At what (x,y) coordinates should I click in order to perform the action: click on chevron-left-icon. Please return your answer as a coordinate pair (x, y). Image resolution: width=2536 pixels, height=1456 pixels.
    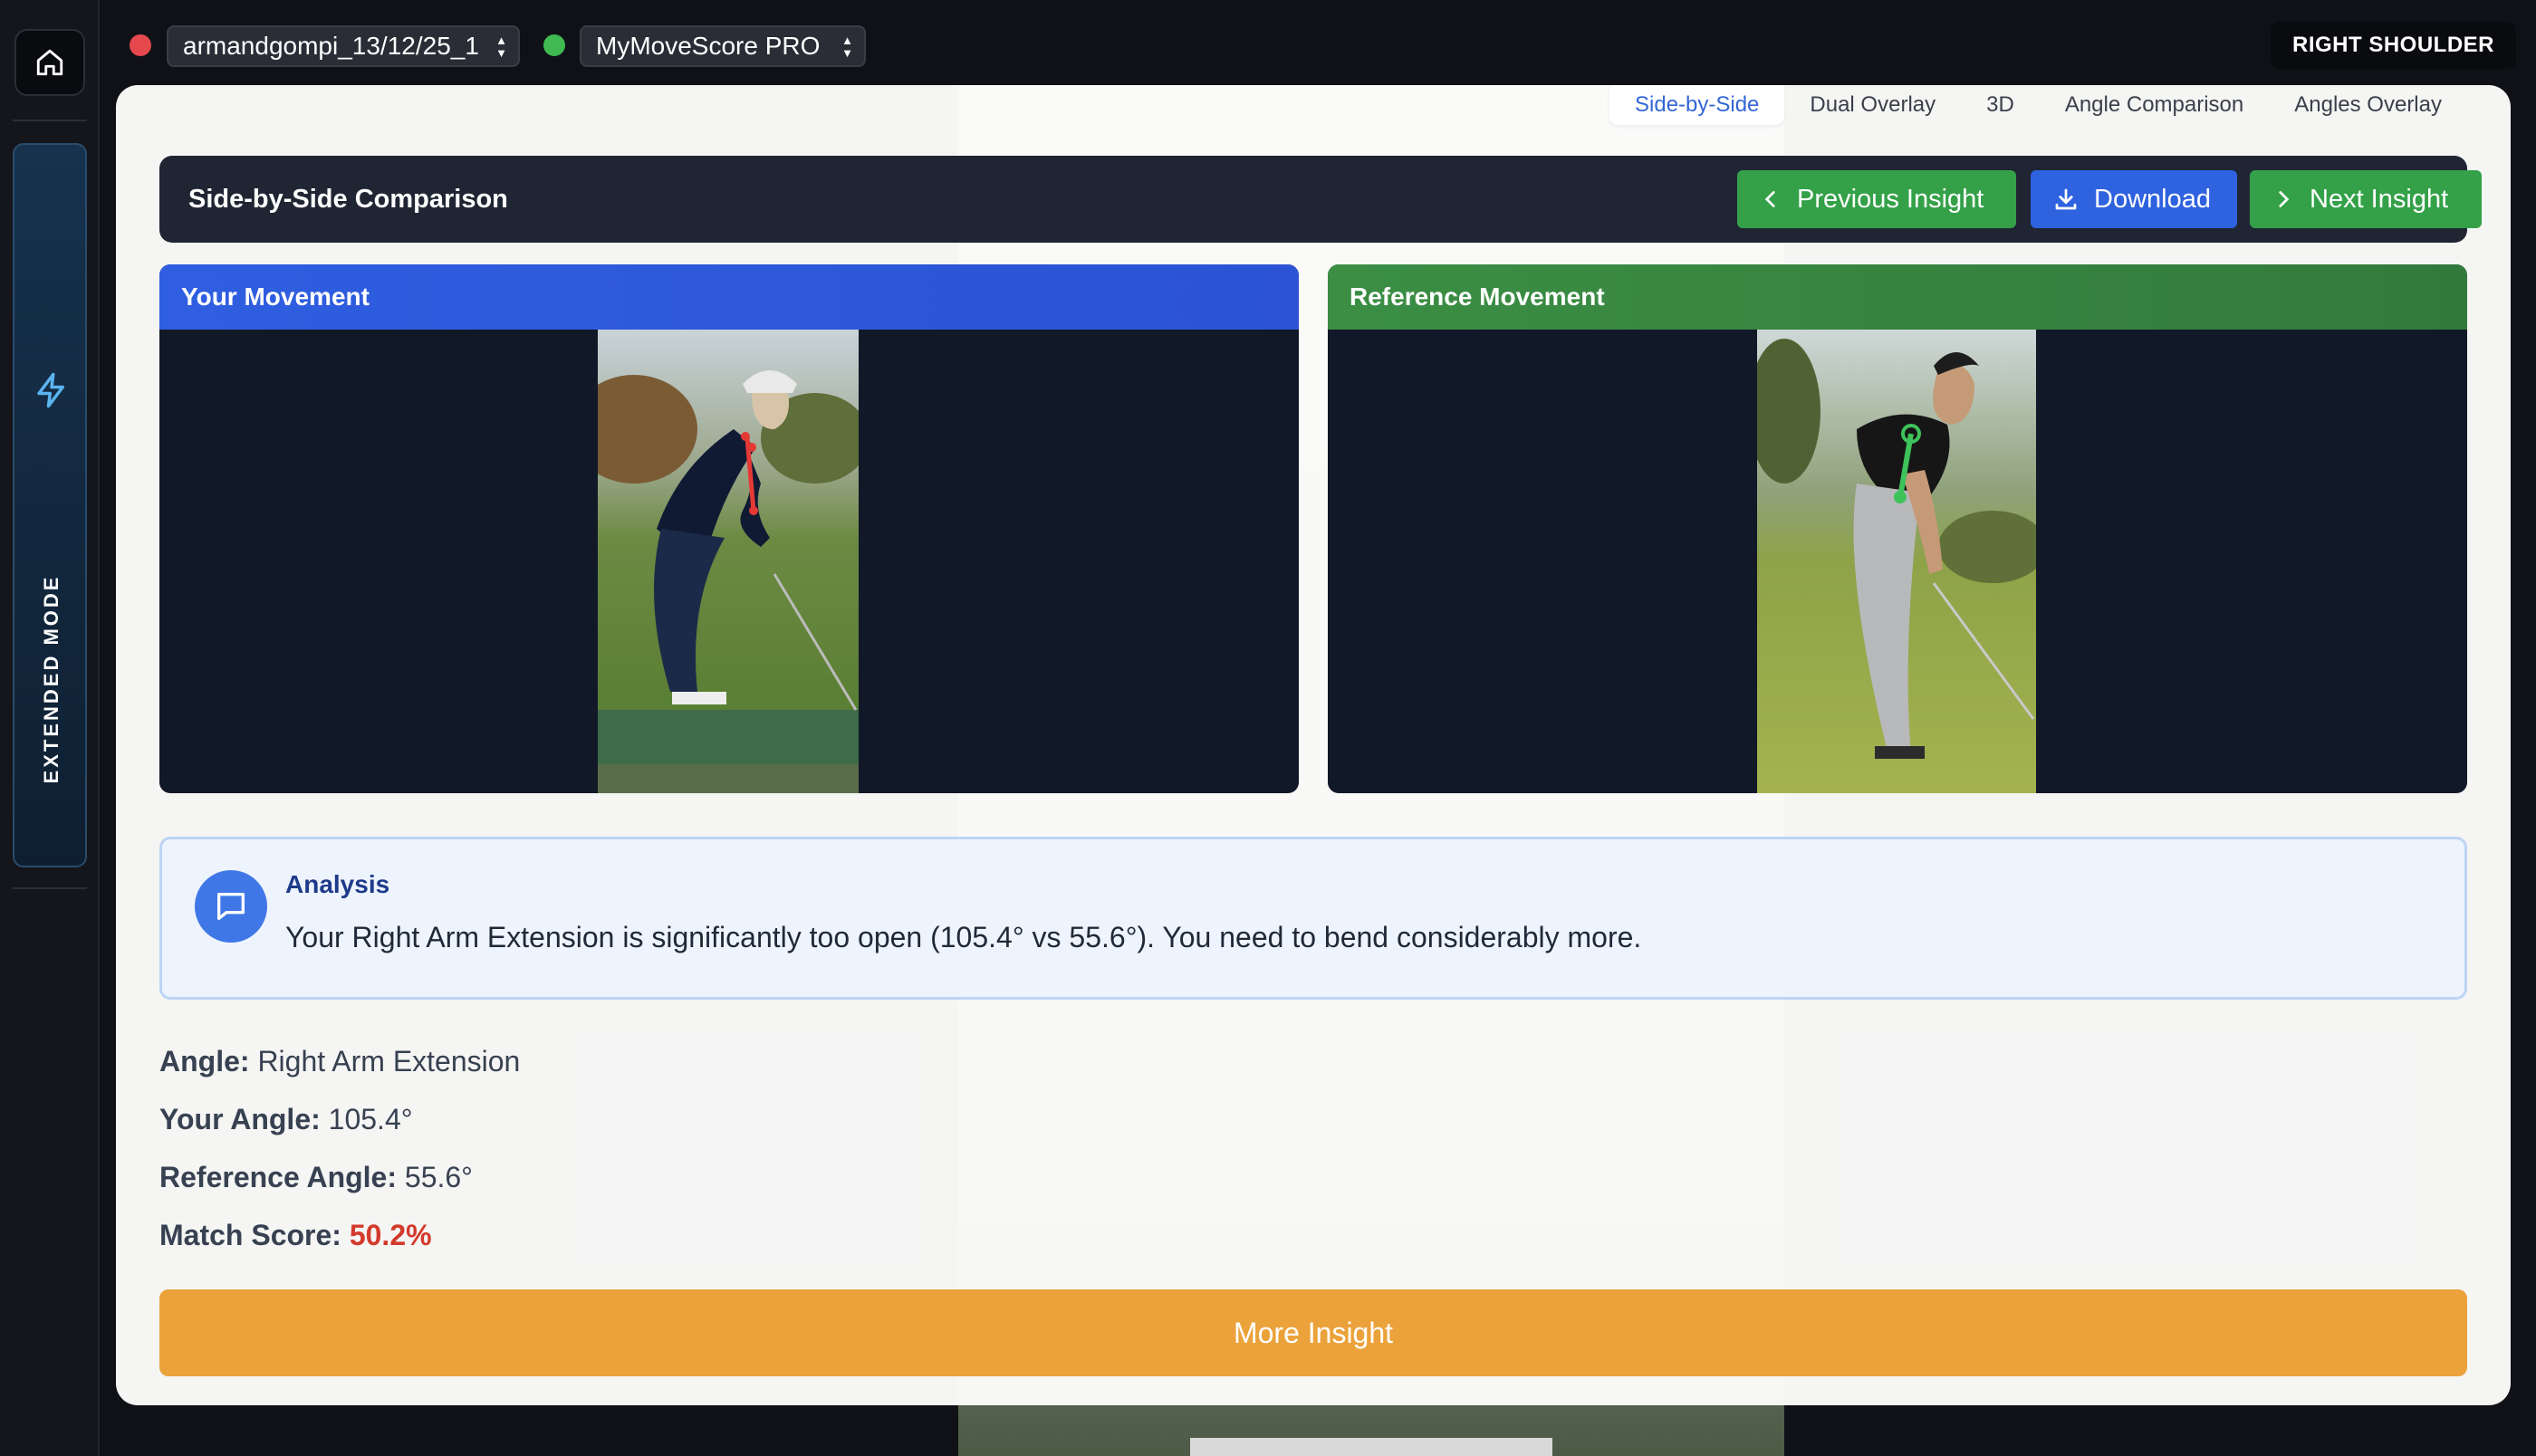
    Looking at the image, I should click on (1769, 199).